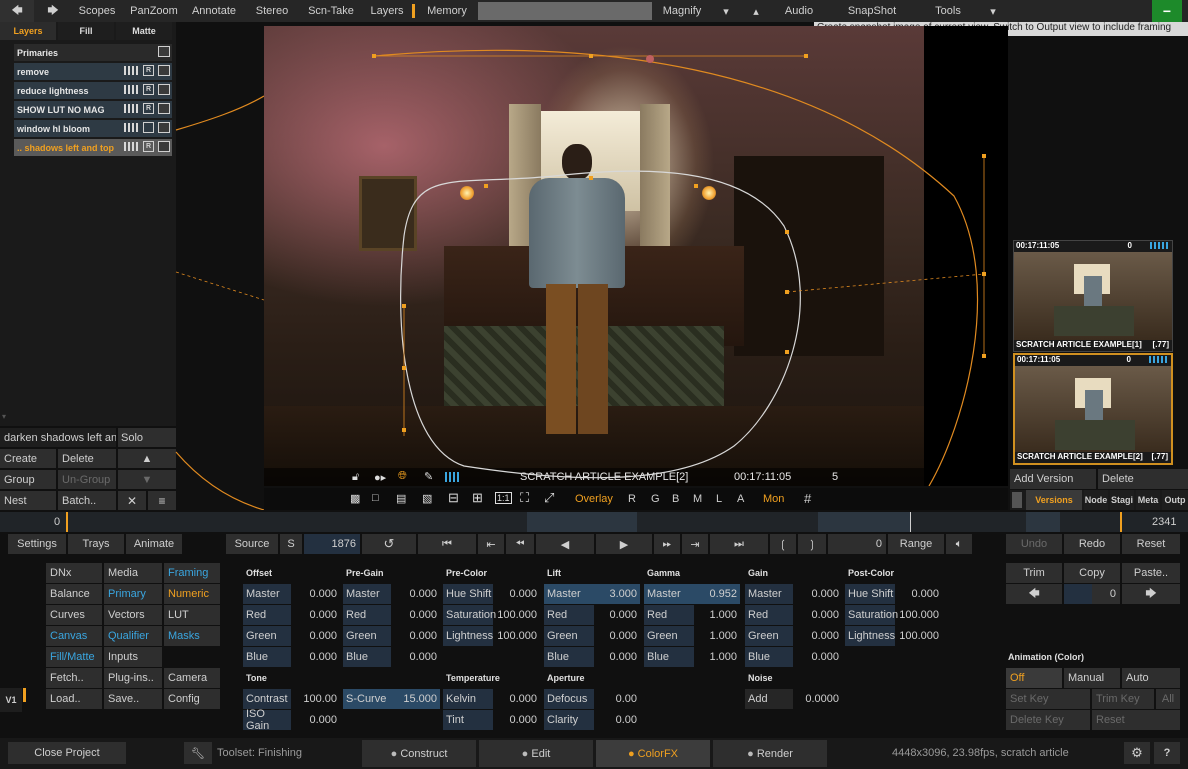  What do you see at coordinates (818, 636) in the screenshot?
I see `gain-green-value: 0.000` at bounding box center [818, 636].